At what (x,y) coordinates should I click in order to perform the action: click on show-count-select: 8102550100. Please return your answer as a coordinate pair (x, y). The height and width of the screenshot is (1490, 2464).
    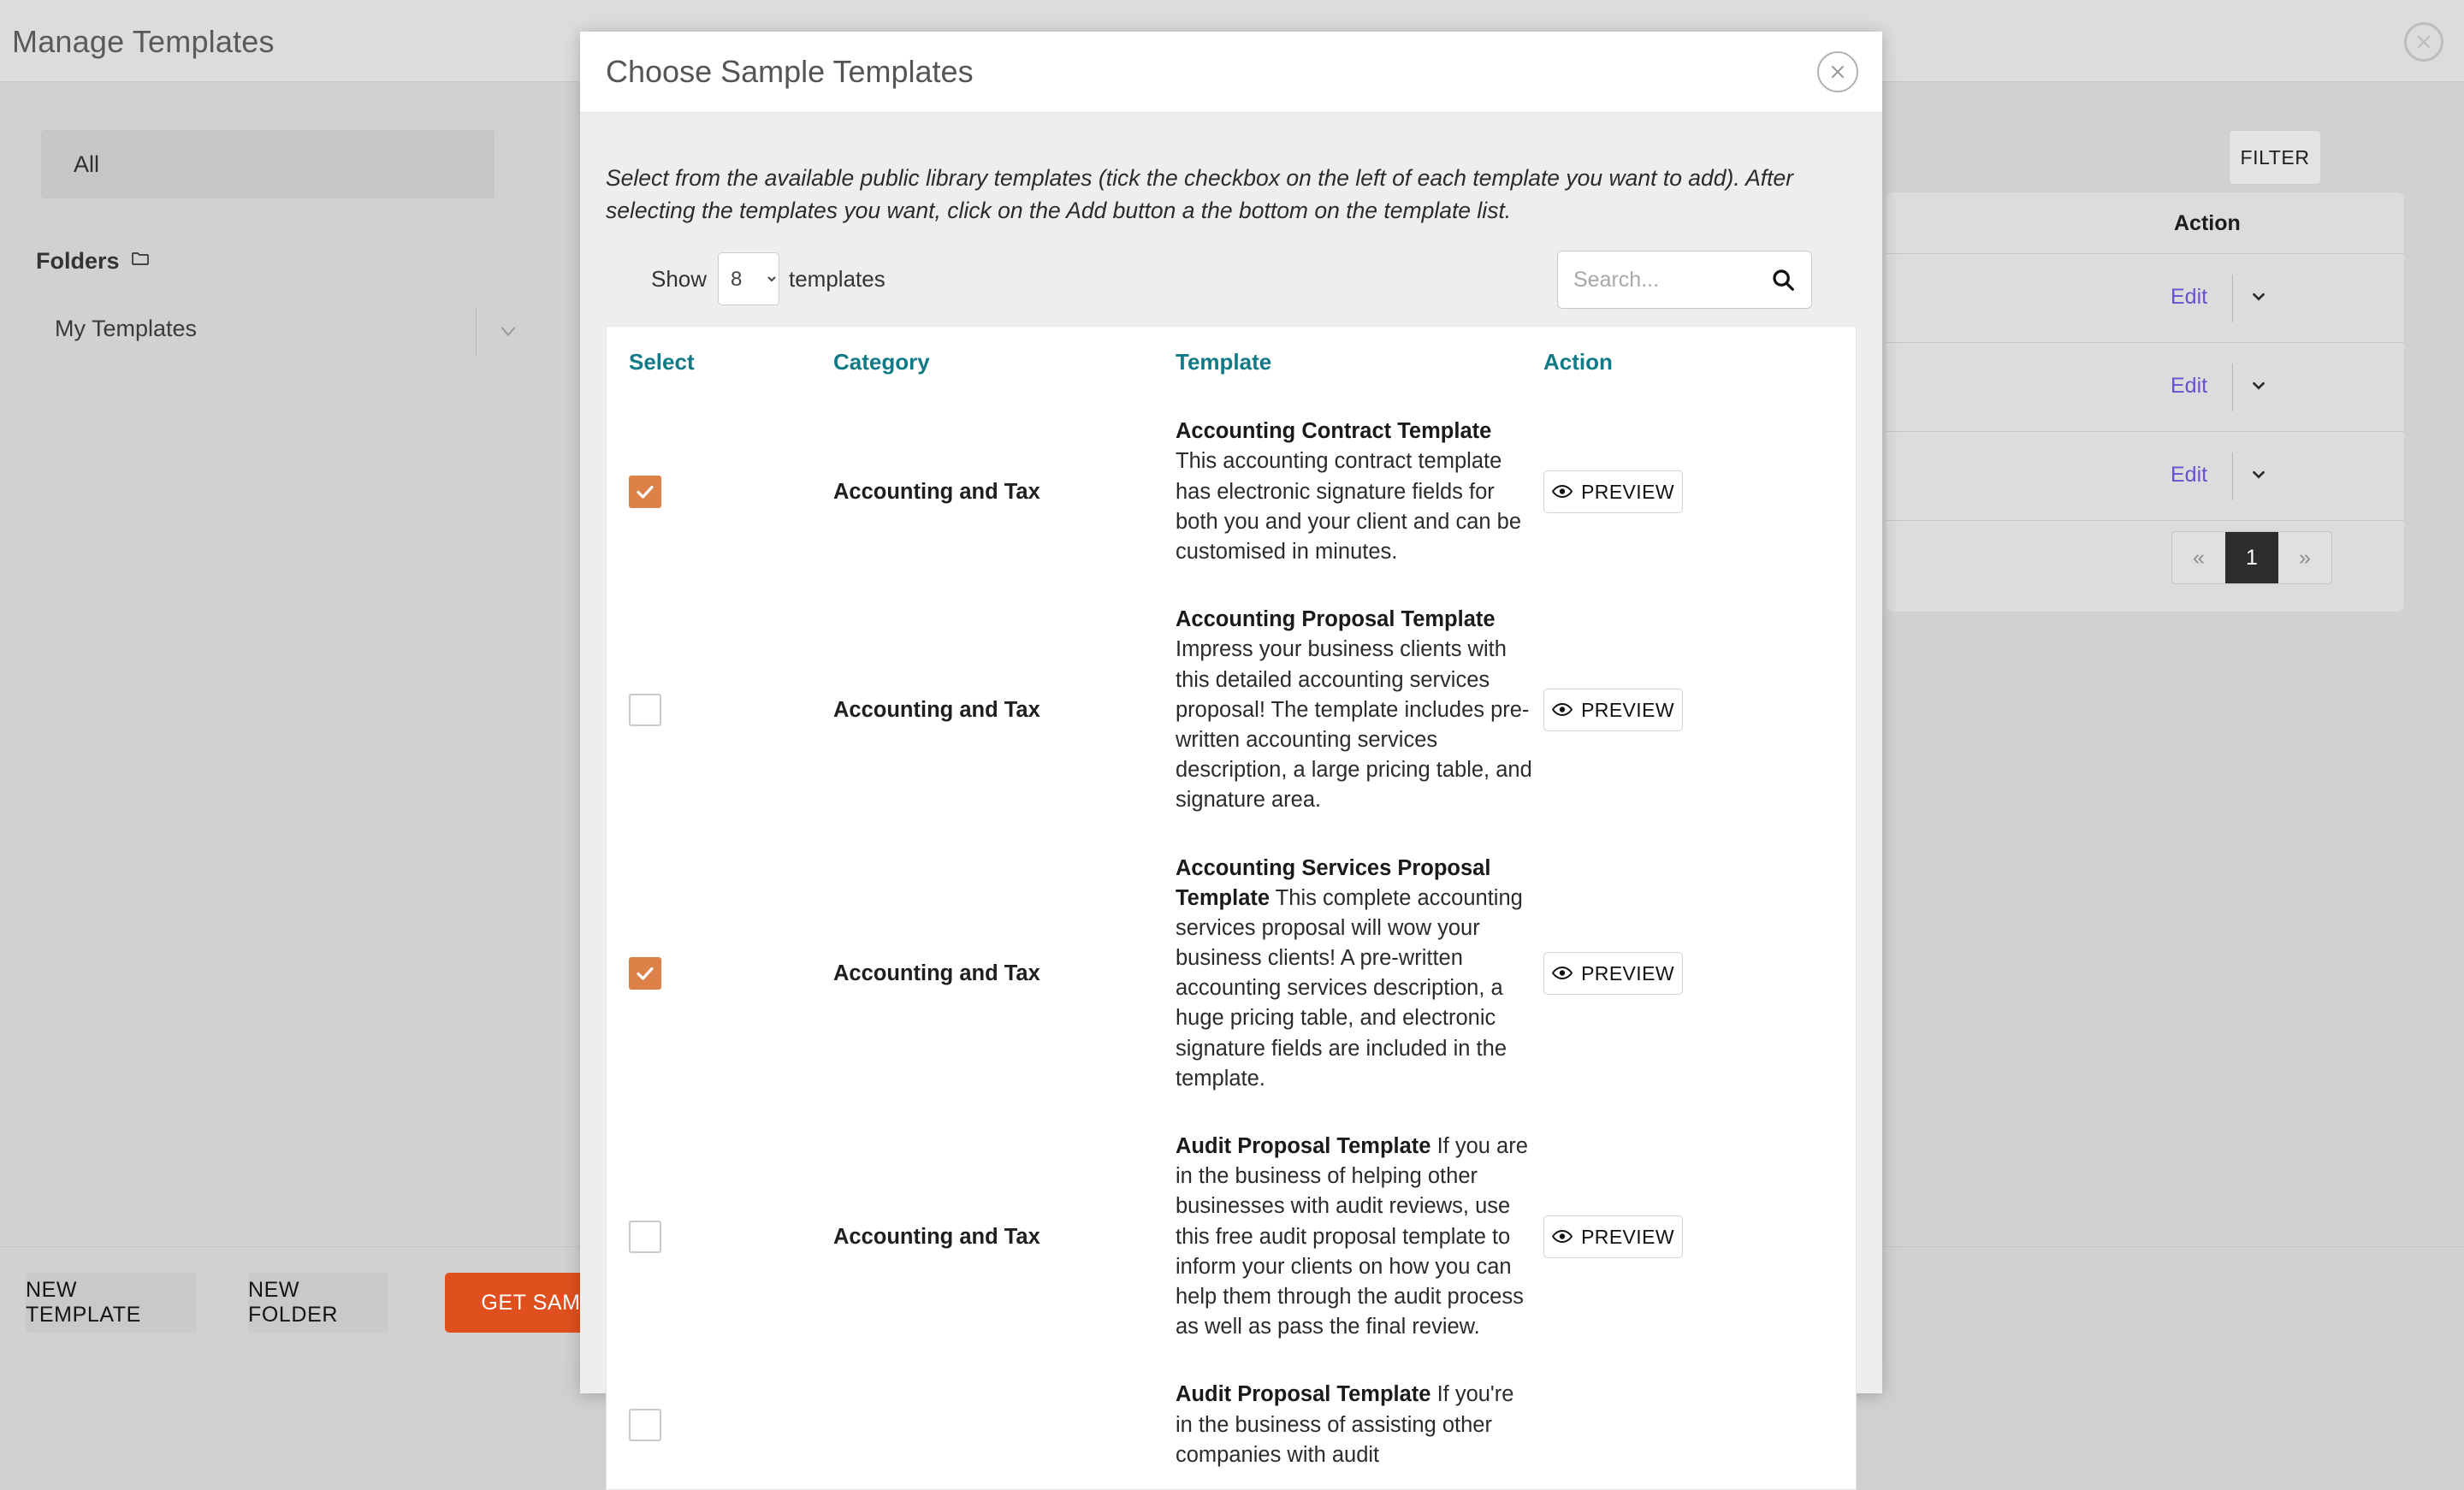
    Looking at the image, I should click on (748, 278).